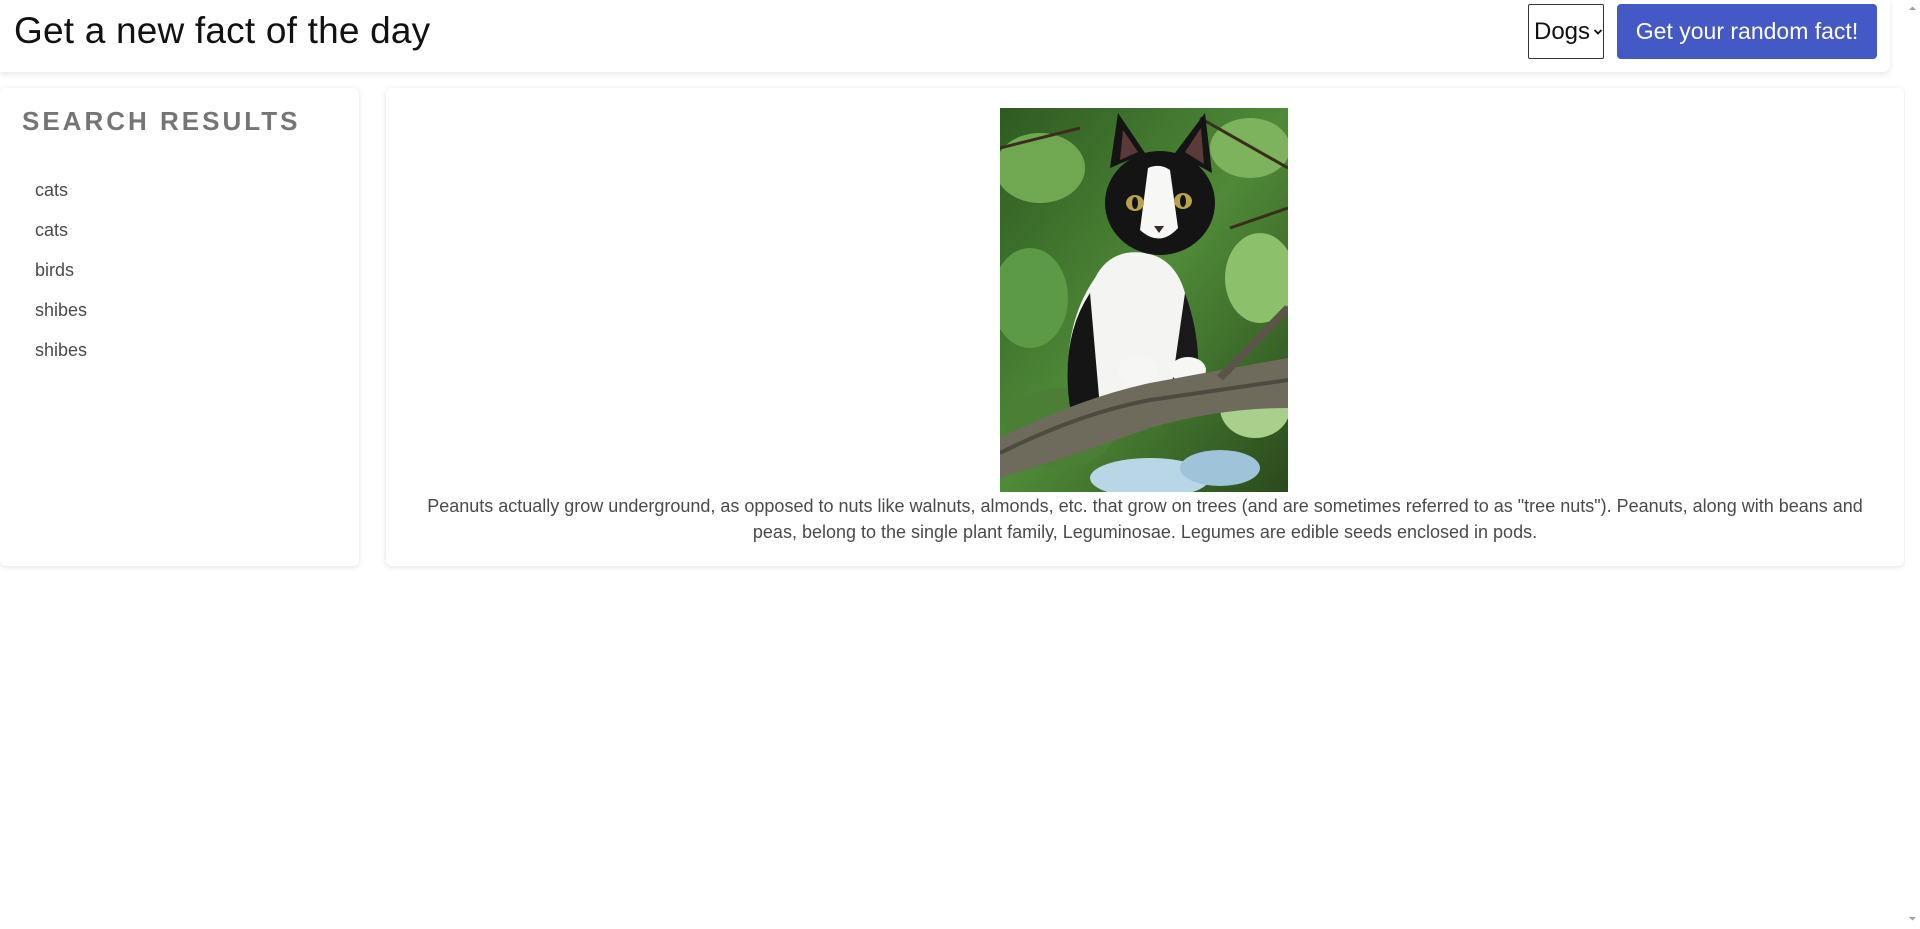 The image size is (1920, 929). Describe the element at coordinates (1912, 8) in the screenshot. I see `scroll-up-arrow-icon` at that location.